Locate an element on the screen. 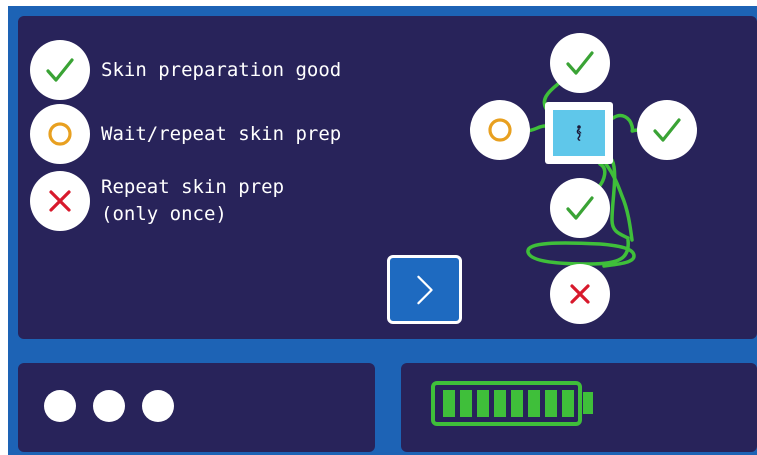 This screenshot has height=455, width=757. electrode-right is located at coordinates (667, 130).